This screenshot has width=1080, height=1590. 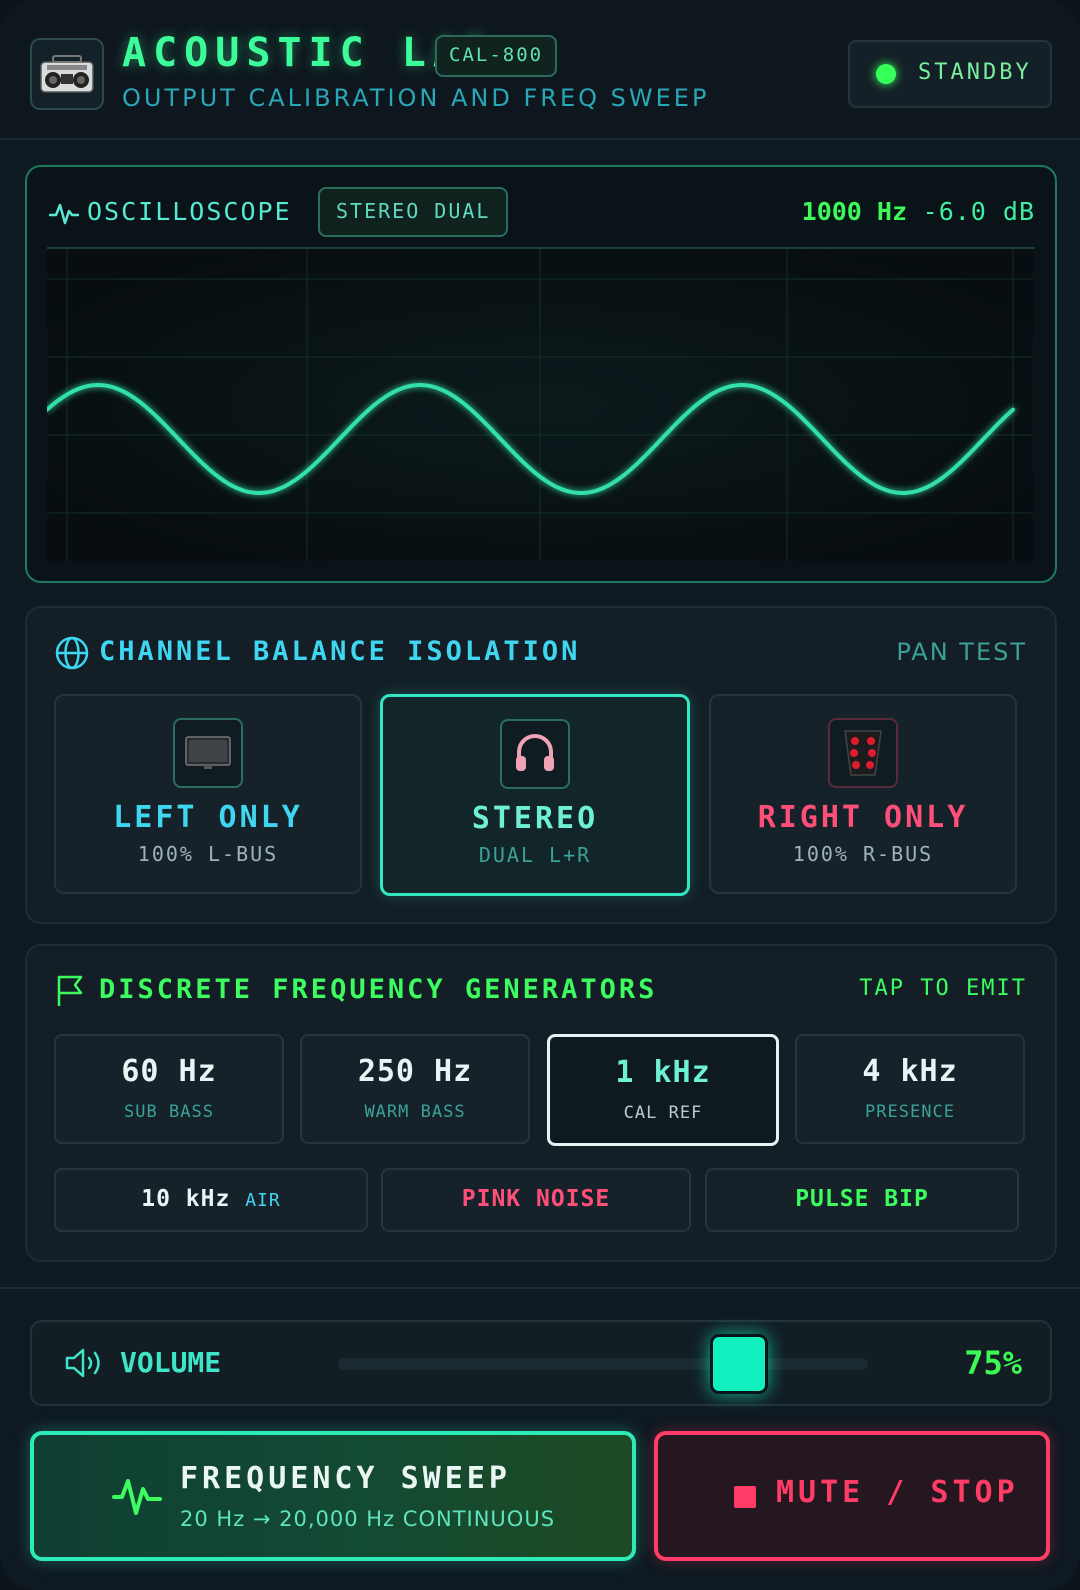 I want to click on volume-slider-track, so click(x=603, y=1364).